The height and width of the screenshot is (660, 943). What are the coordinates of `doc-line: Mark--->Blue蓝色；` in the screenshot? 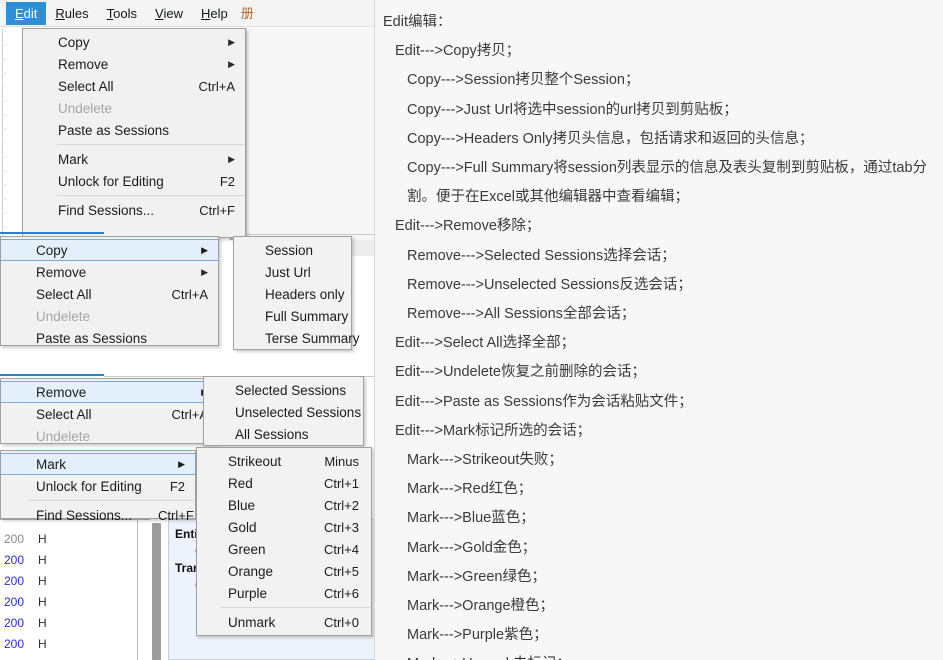 It's located at (471, 518).